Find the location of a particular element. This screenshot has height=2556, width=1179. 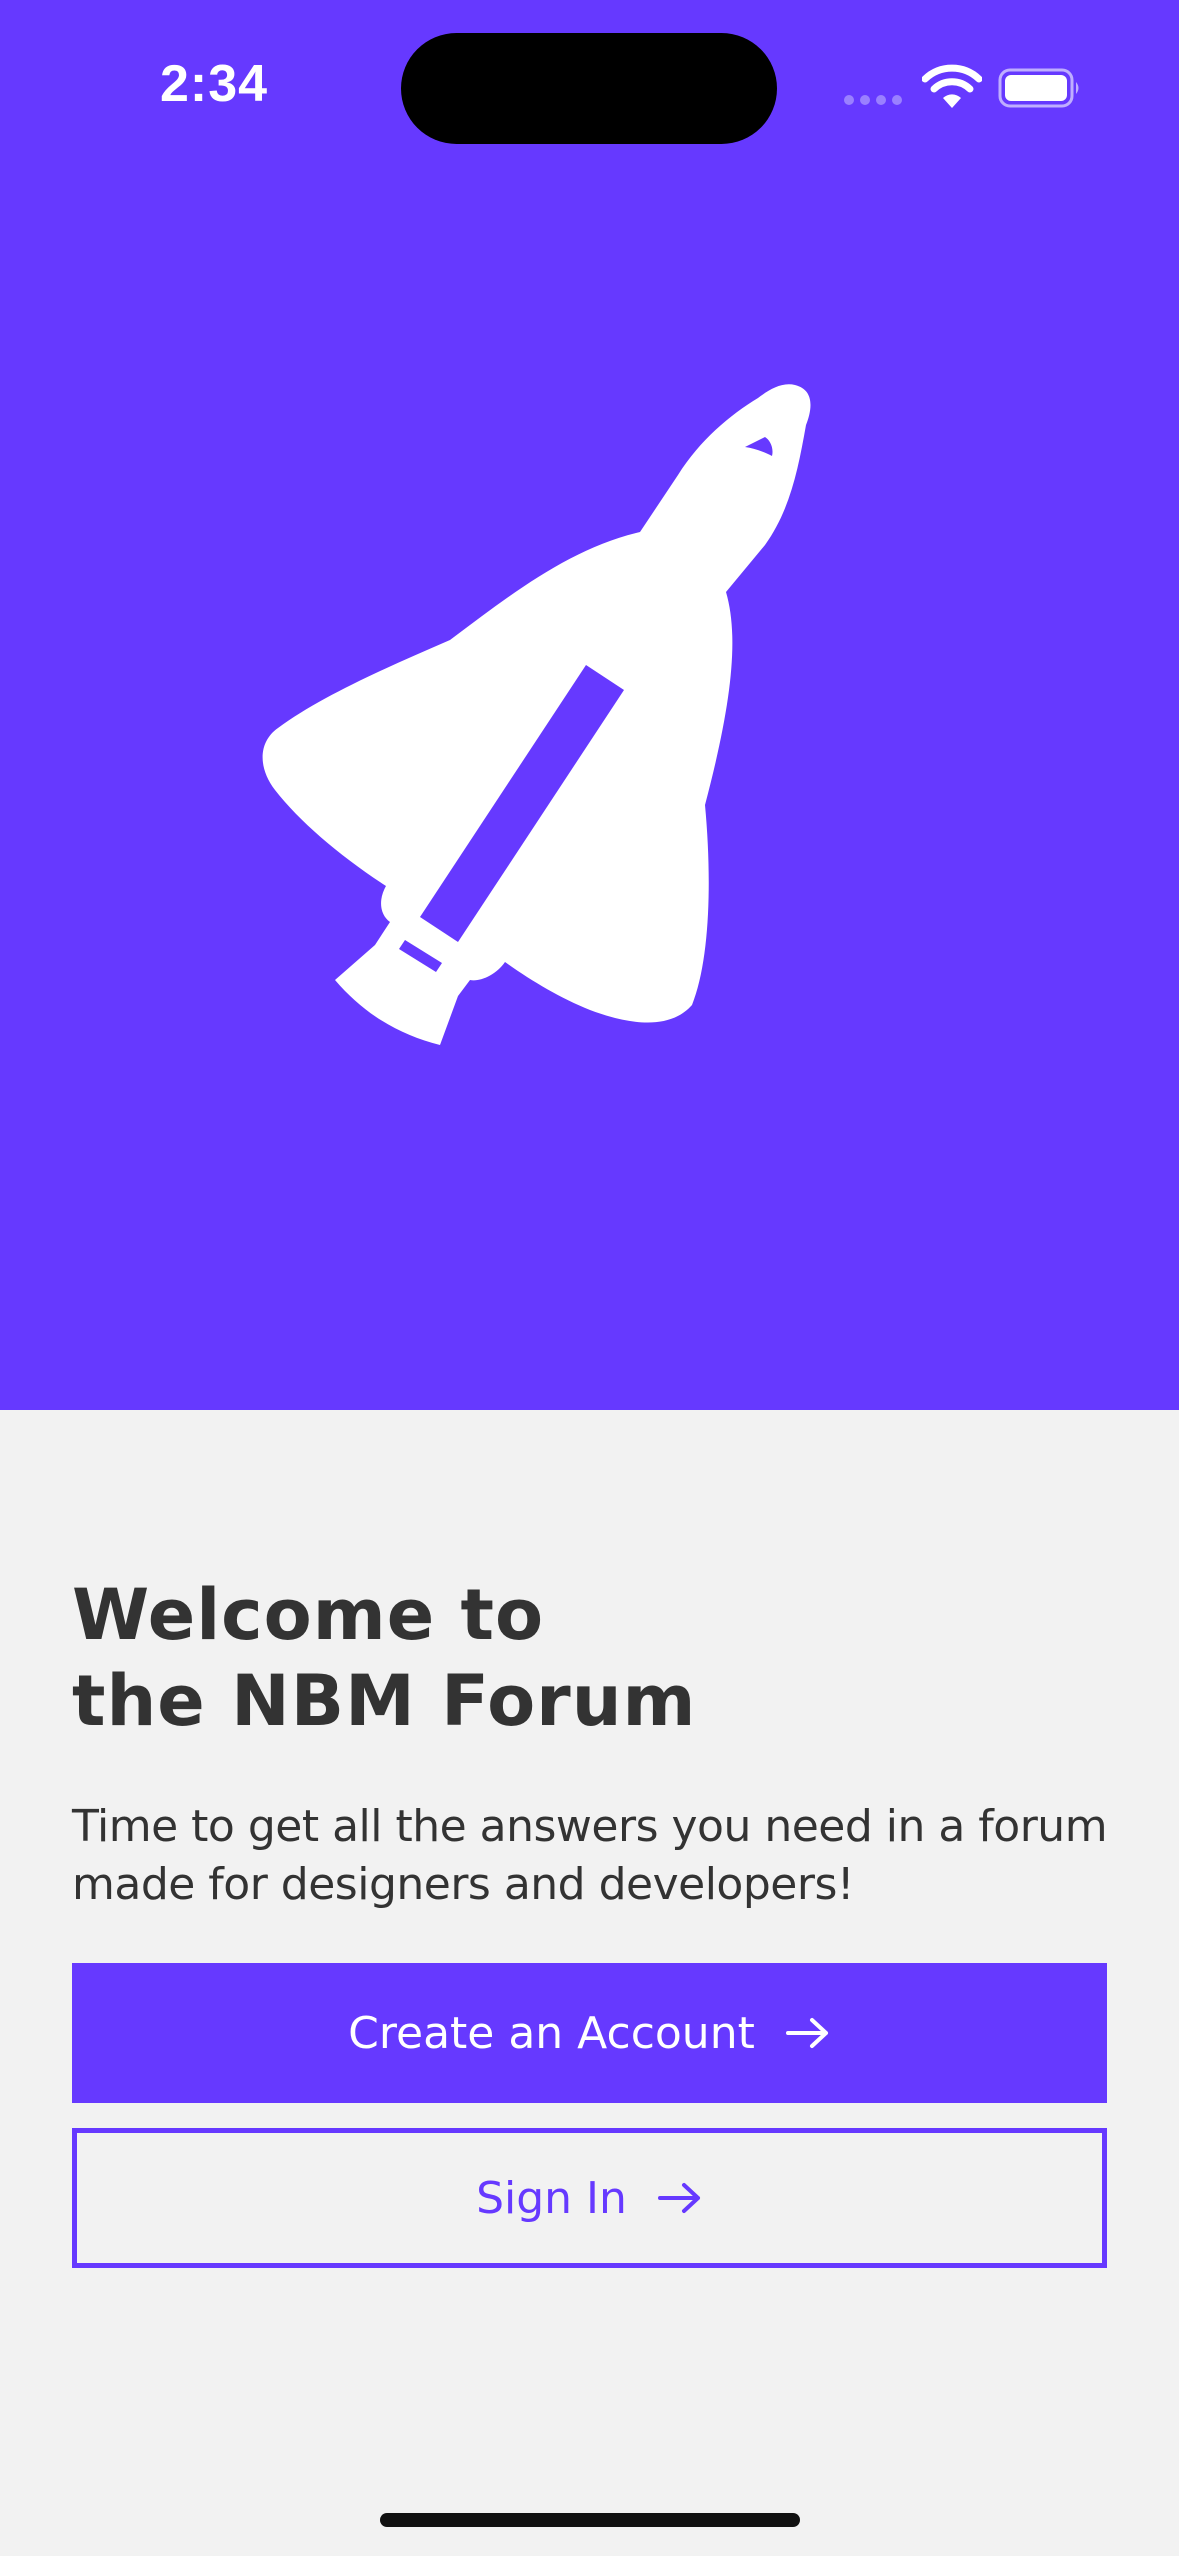

cellular-signal-icon is located at coordinates (873, 100).